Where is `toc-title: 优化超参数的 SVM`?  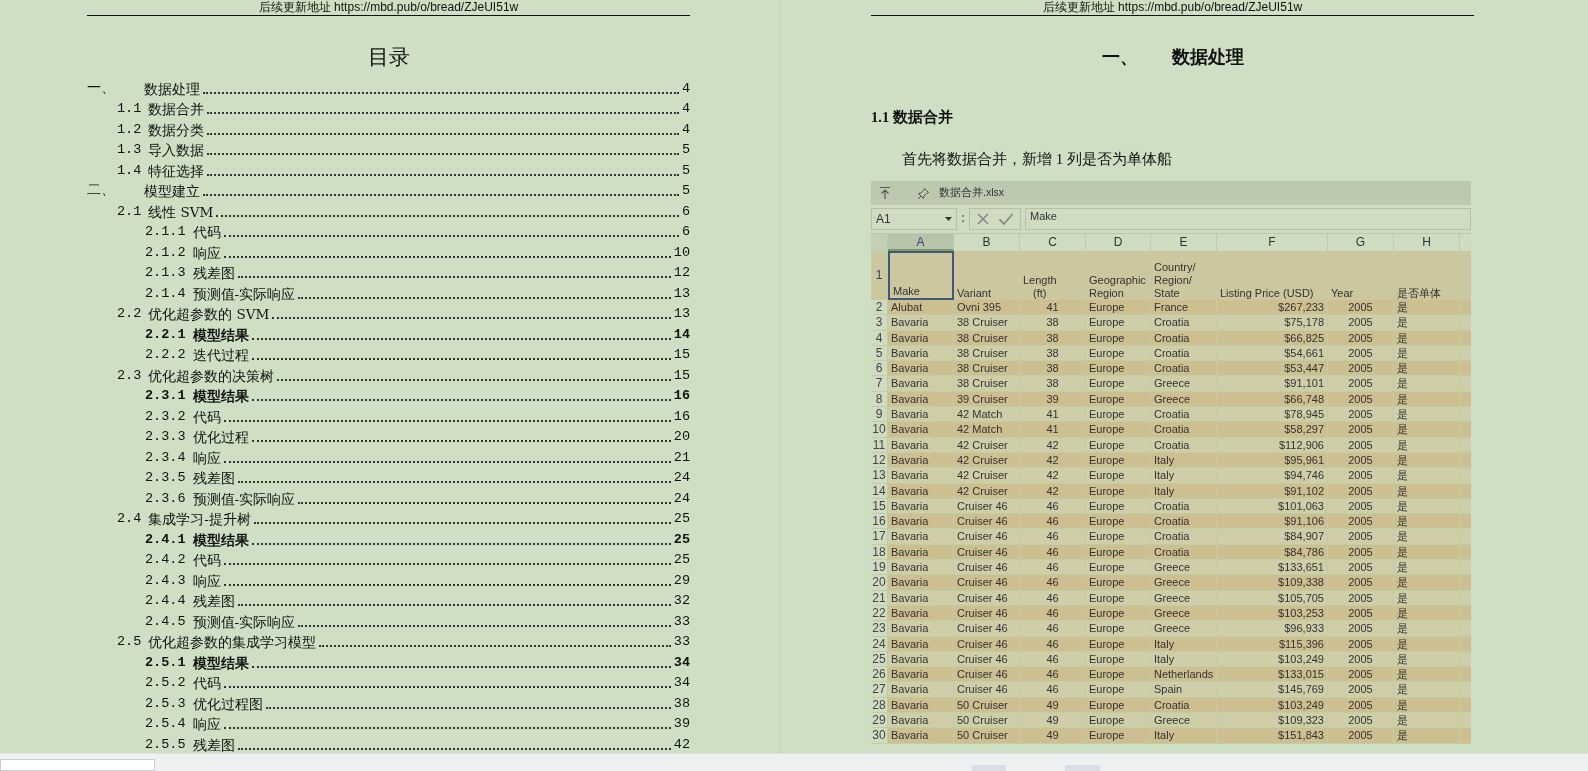
toc-title: 优化超参数的 SVM is located at coordinates (209, 314).